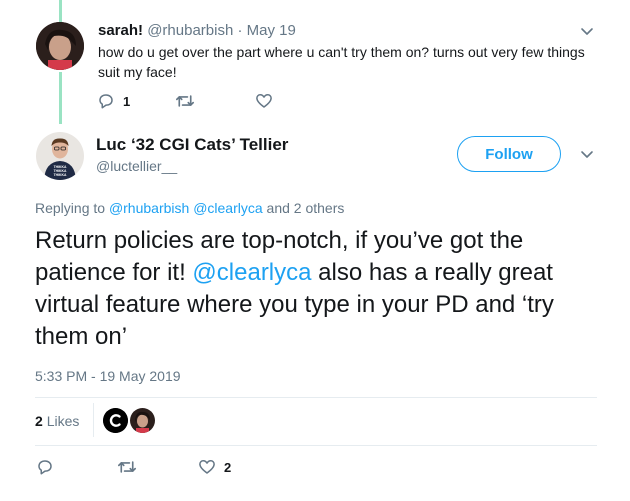  Describe the element at coordinates (60, 156) in the screenshot. I see `luc-avatar: THIKKA THIKKA THIKKA` at that location.